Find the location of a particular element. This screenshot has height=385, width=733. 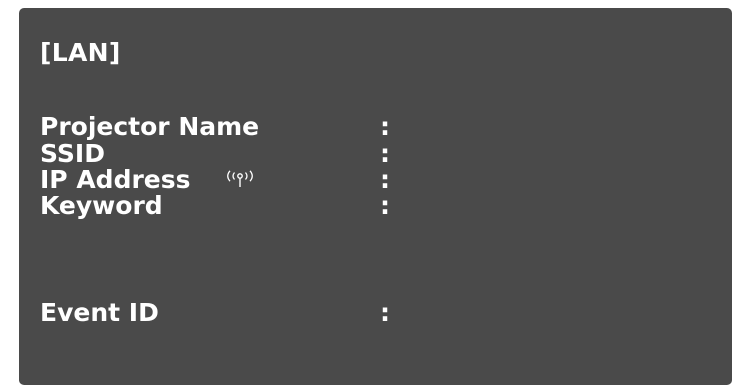

event-id-label: Event ID is located at coordinates (99, 312).